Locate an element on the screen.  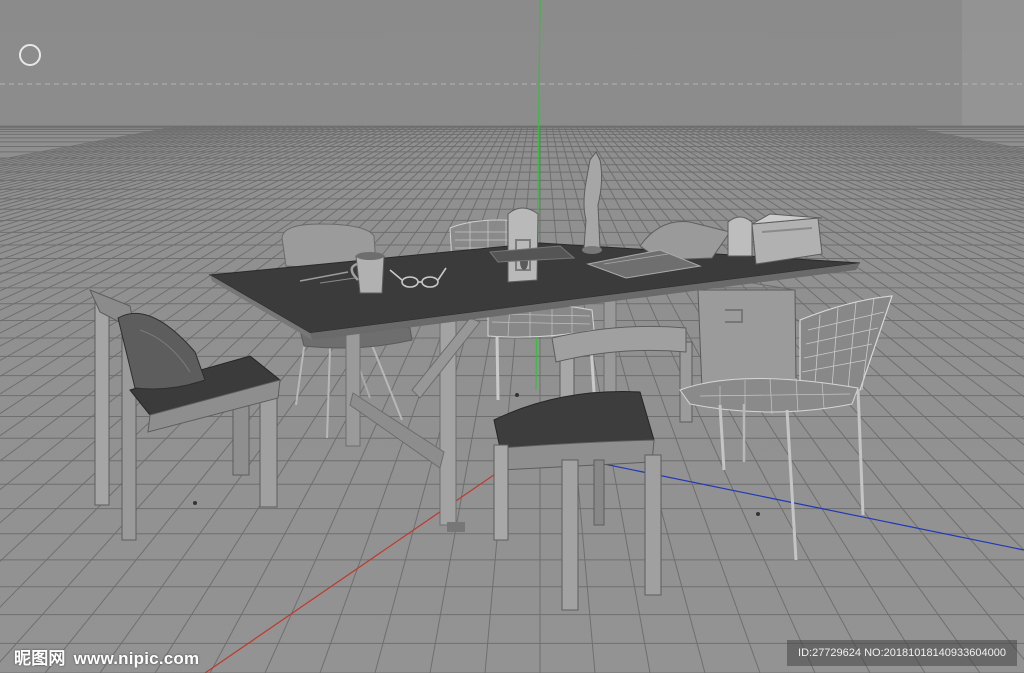
pencil-cup is located at coordinates (740, 236).